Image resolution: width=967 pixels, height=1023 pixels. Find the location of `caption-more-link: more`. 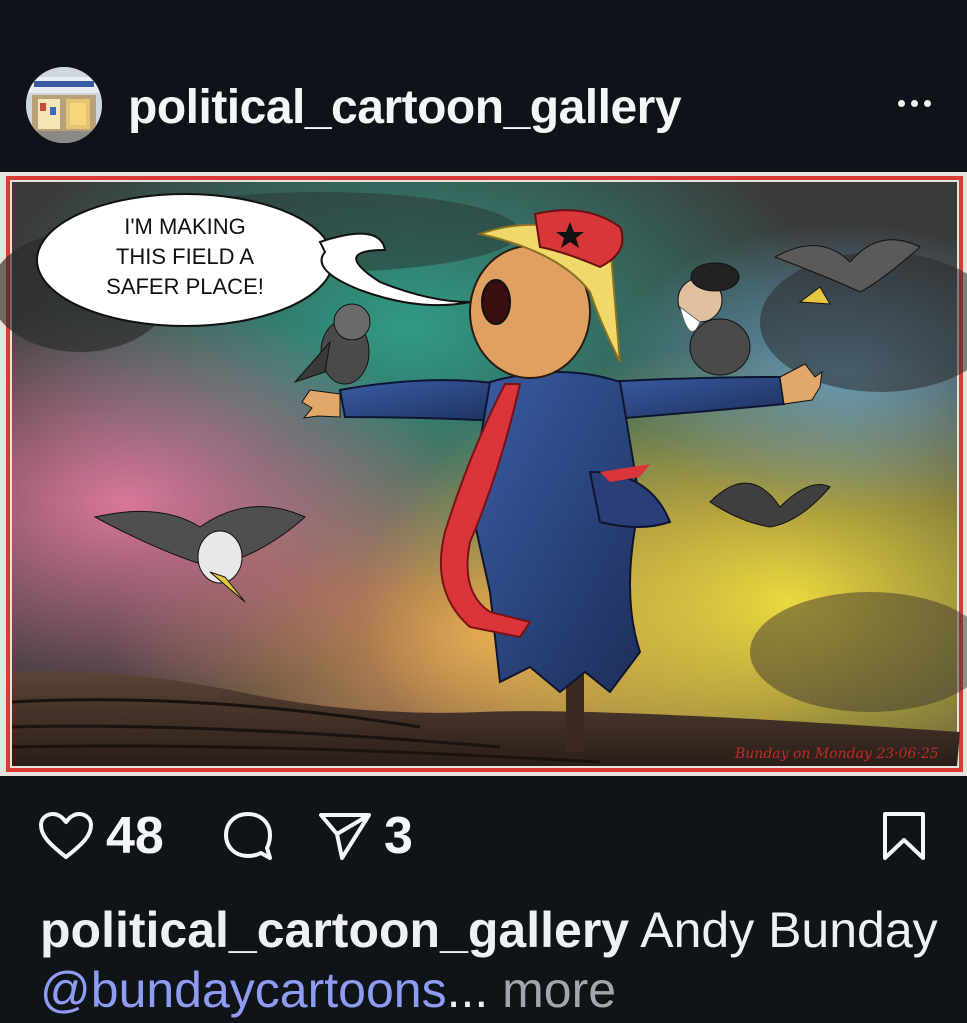

caption-more-link: more is located at coordinates (552, 990).